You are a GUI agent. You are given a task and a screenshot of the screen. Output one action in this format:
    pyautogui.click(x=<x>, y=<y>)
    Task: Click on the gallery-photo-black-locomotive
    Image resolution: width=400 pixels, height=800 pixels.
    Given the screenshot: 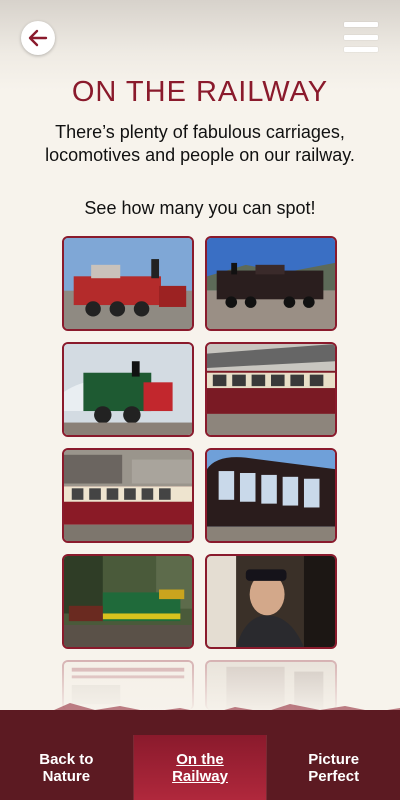 What is the action you would take?
    pyautogui.click(x=271, y=283)
    